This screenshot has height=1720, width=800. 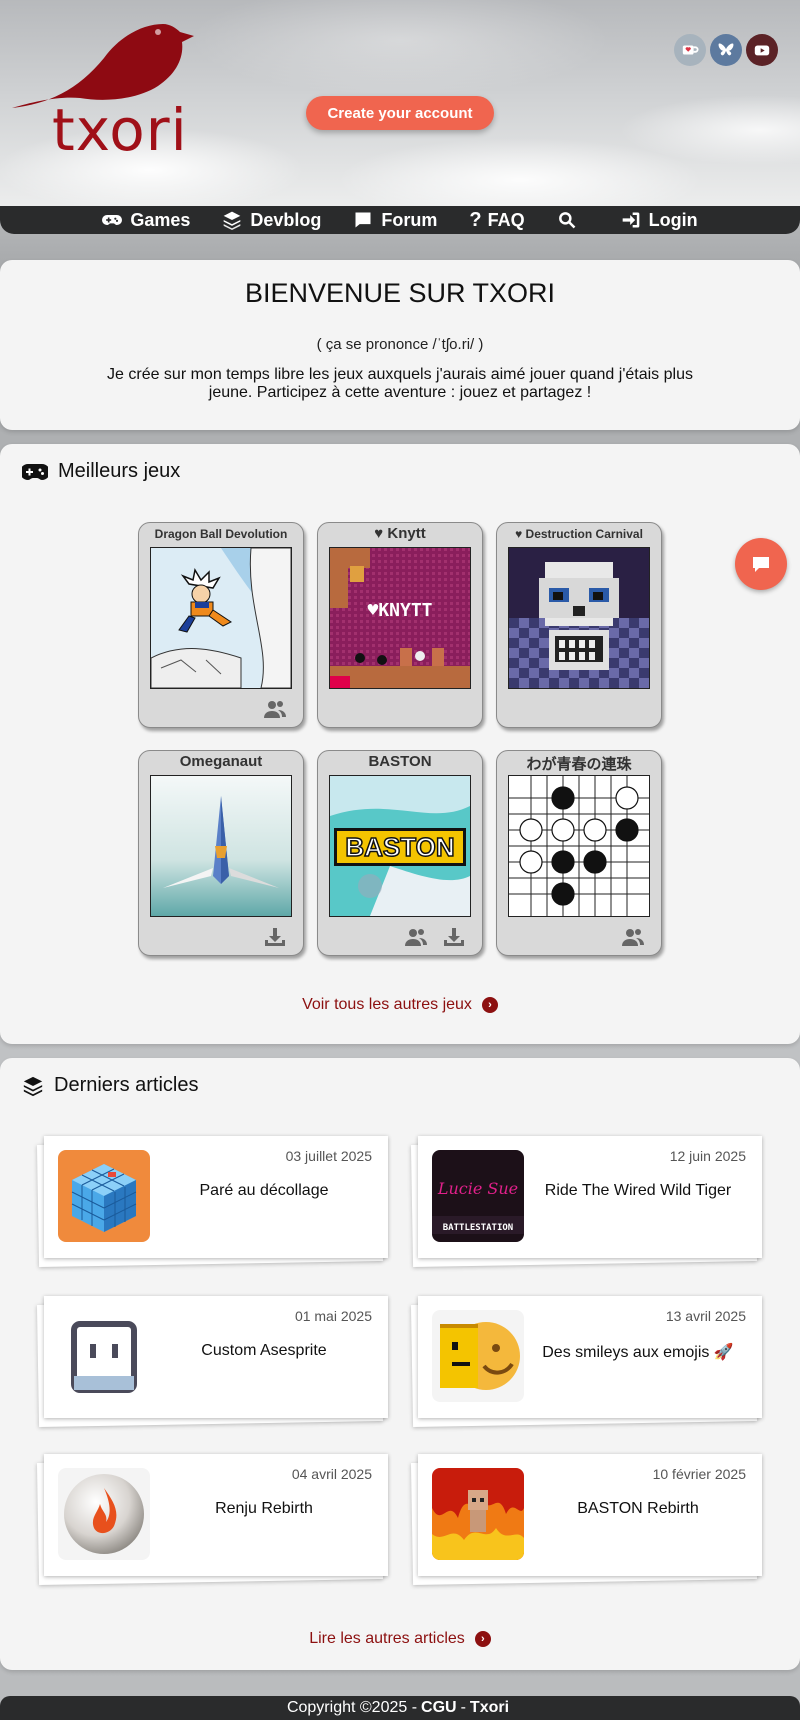 I want to click on nav-forum: Forum, so click(x=395, y=220).